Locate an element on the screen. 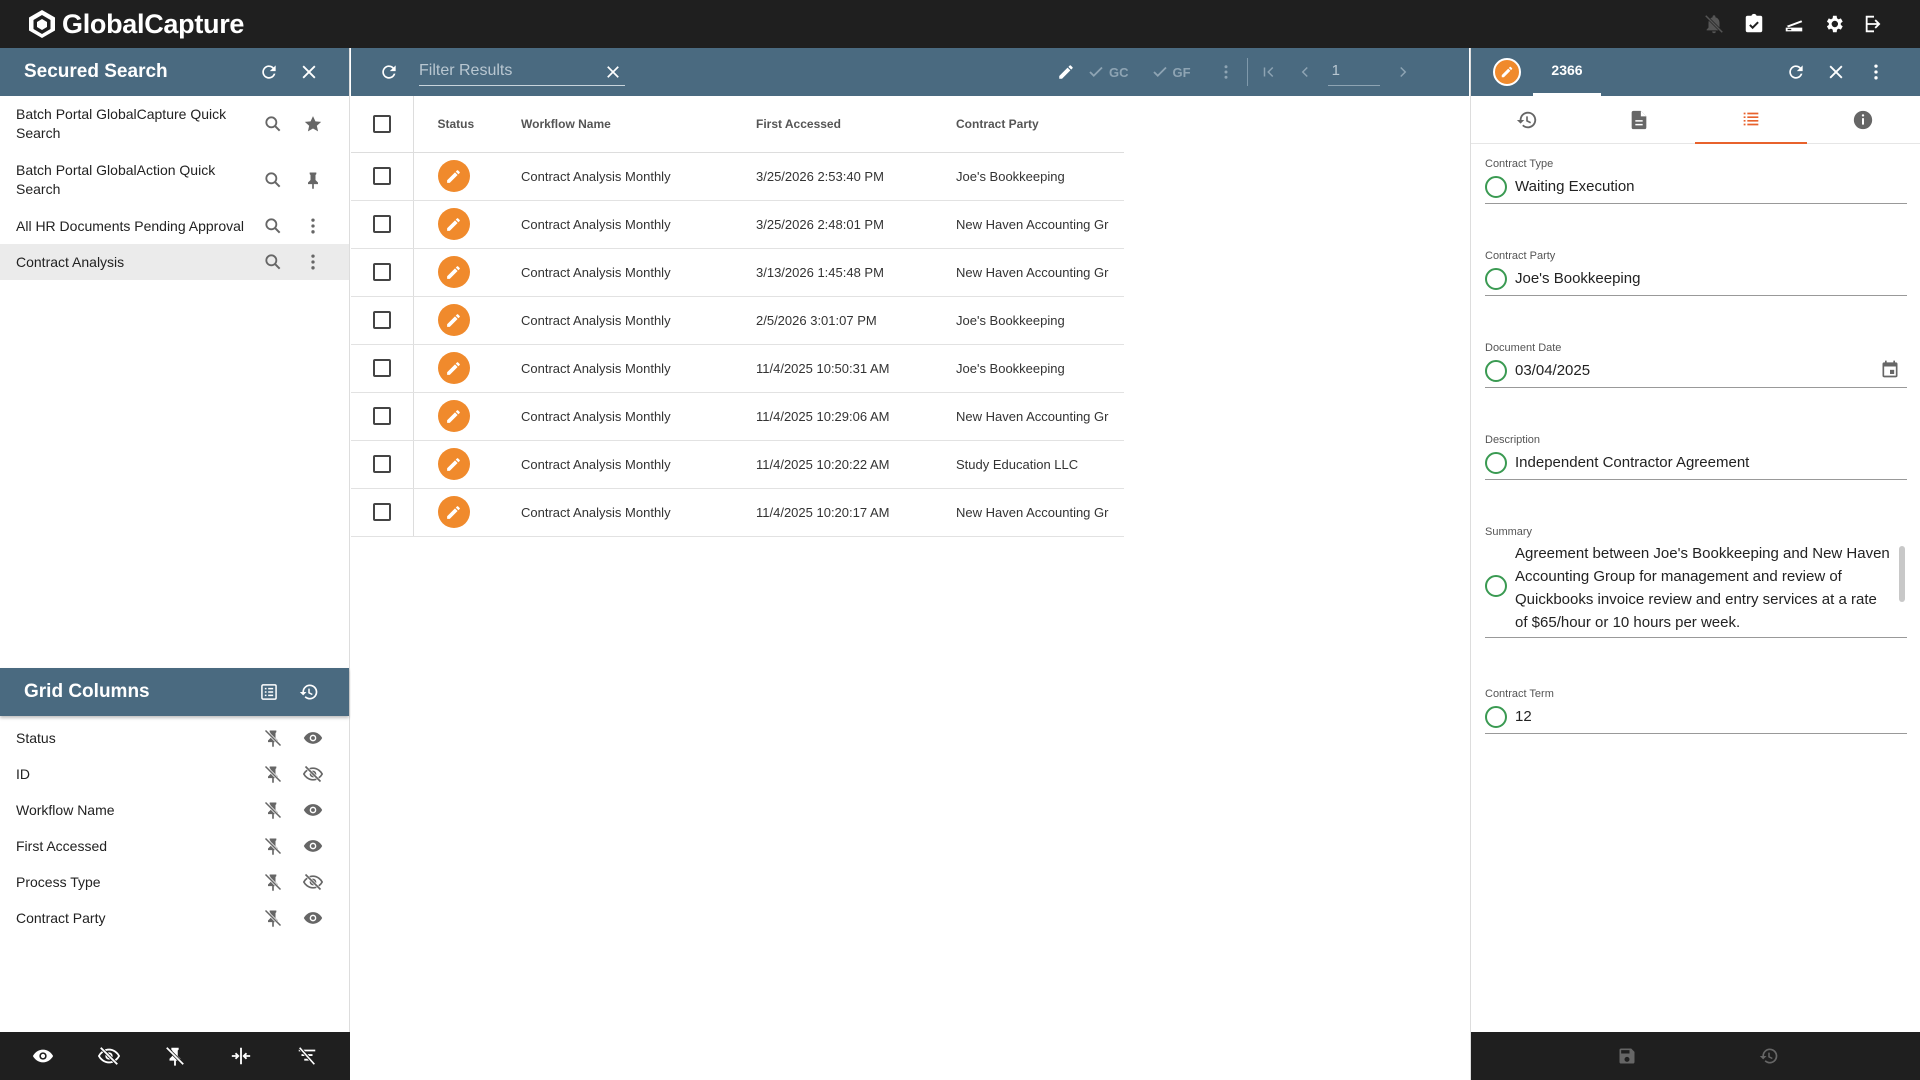 This screenshot has height=1080, width=1920. gf-button: GF is located at coordinates (1171, 72).